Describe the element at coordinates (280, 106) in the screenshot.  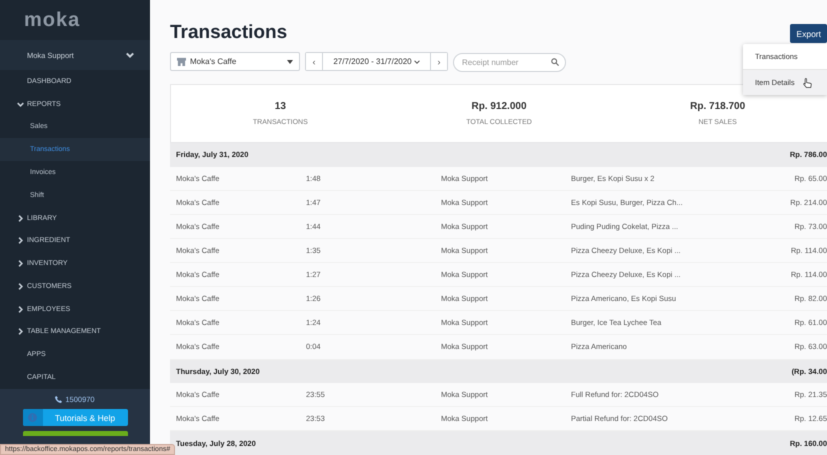
I see `summary-value: 13` at that location.